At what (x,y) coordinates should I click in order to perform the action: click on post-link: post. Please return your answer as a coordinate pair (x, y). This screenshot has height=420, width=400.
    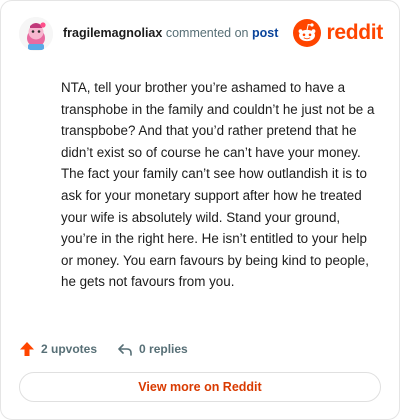
    Looking at the image, I should click on (265, 33).